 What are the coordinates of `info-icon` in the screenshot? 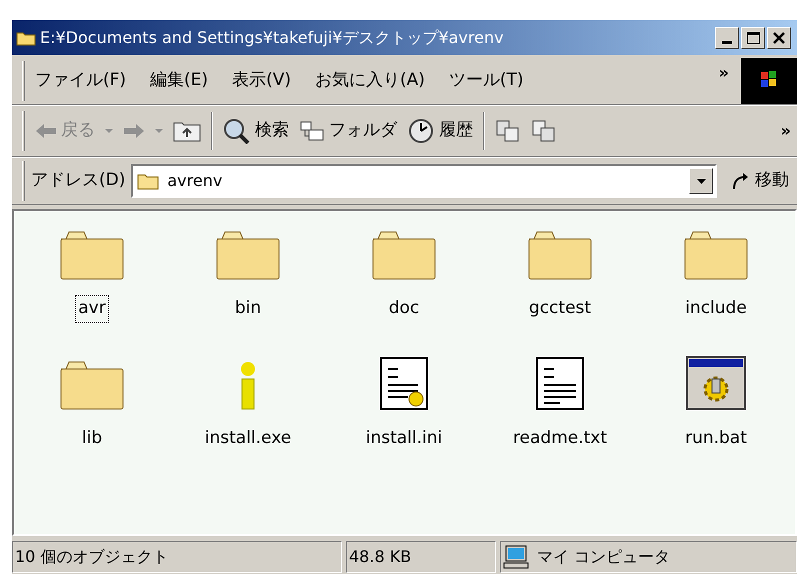 It's located at (248, 385).